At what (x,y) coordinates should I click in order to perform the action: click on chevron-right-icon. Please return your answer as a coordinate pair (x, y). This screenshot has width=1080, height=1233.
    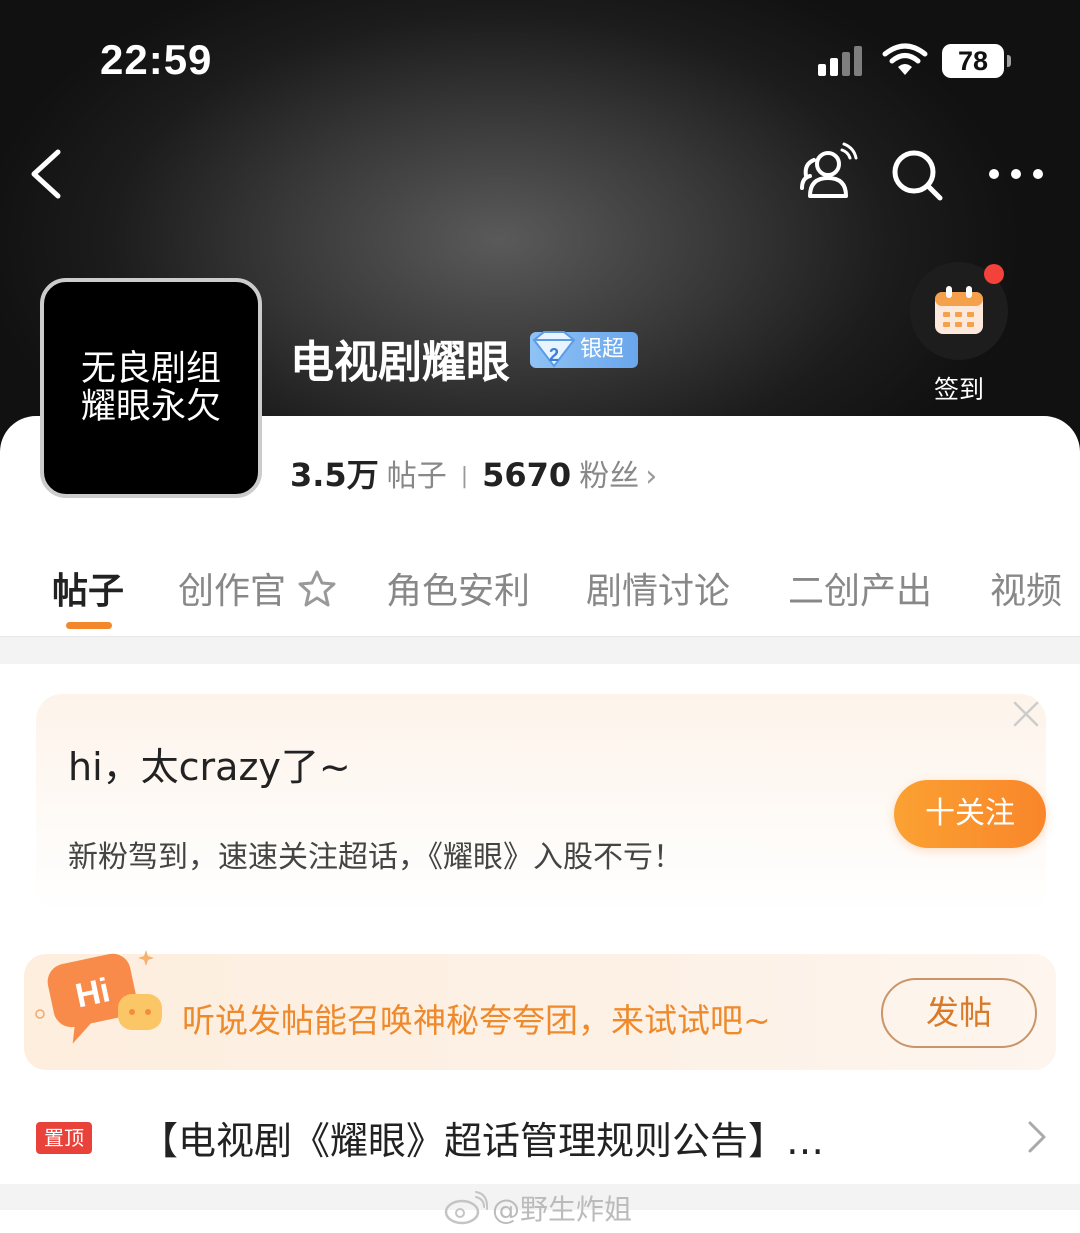
    Looking at the image, I should click on (1037, 1137).